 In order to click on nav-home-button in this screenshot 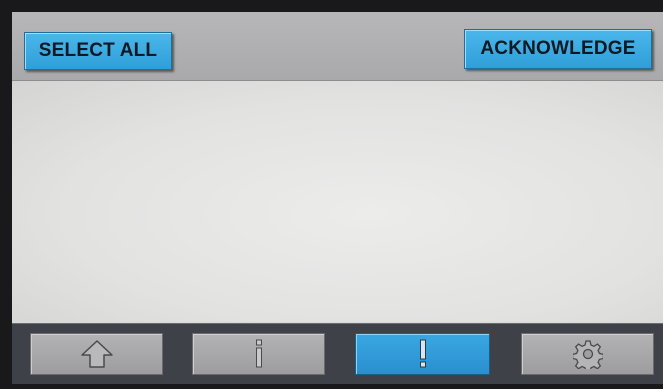, I will do `click(96, 354)`.